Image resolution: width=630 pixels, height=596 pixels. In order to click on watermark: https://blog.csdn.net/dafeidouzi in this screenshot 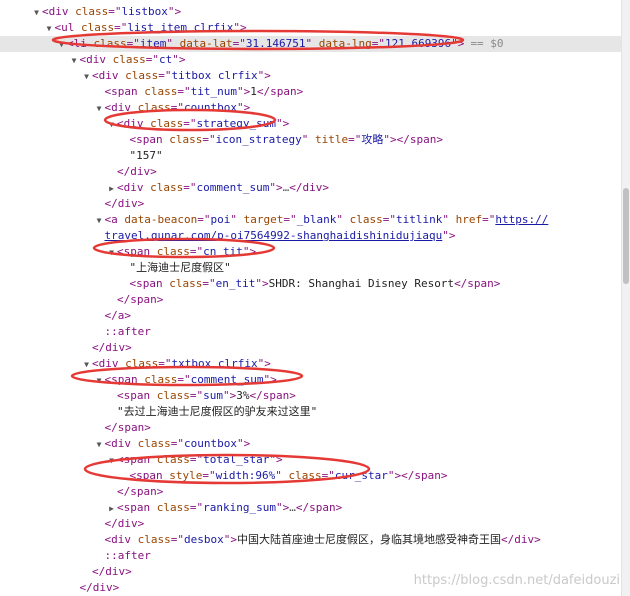, I will do `click(516, 580)`.